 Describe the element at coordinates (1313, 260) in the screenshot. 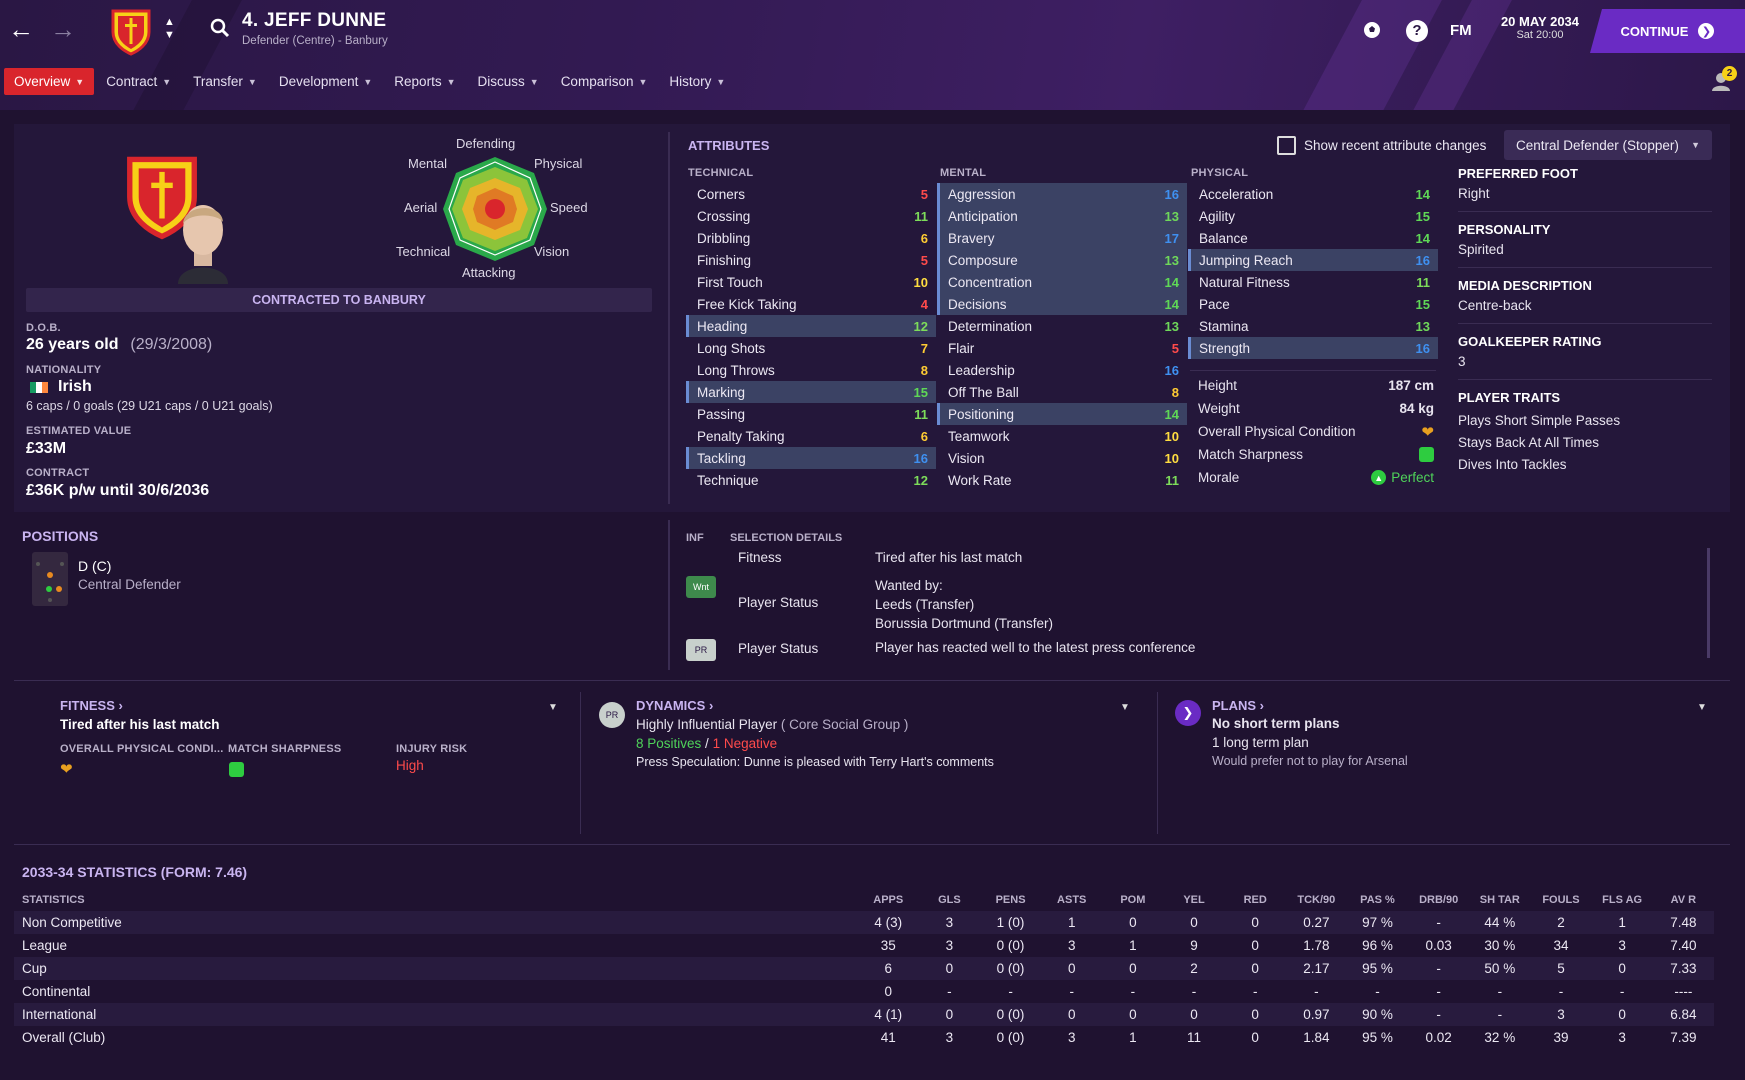

I see `attribute-row-jumping-reach: Jumping Reach 16` at that location.